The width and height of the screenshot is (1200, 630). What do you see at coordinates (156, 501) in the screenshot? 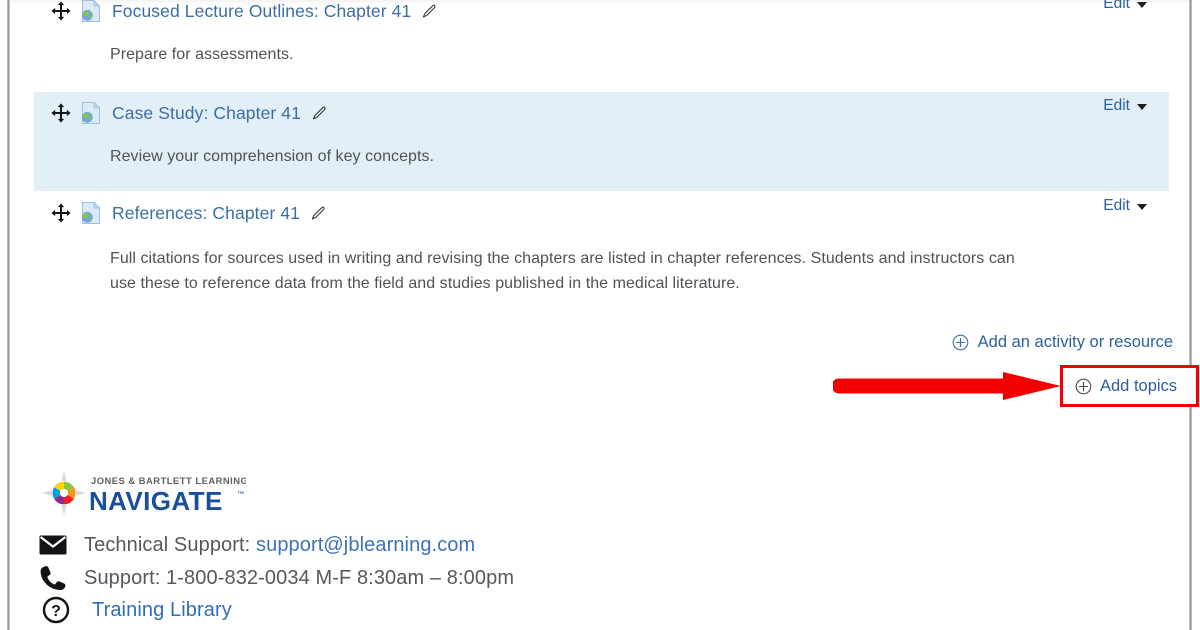
I see `brand-main-text: NAVIGATE` at bounding box center [156, 501].